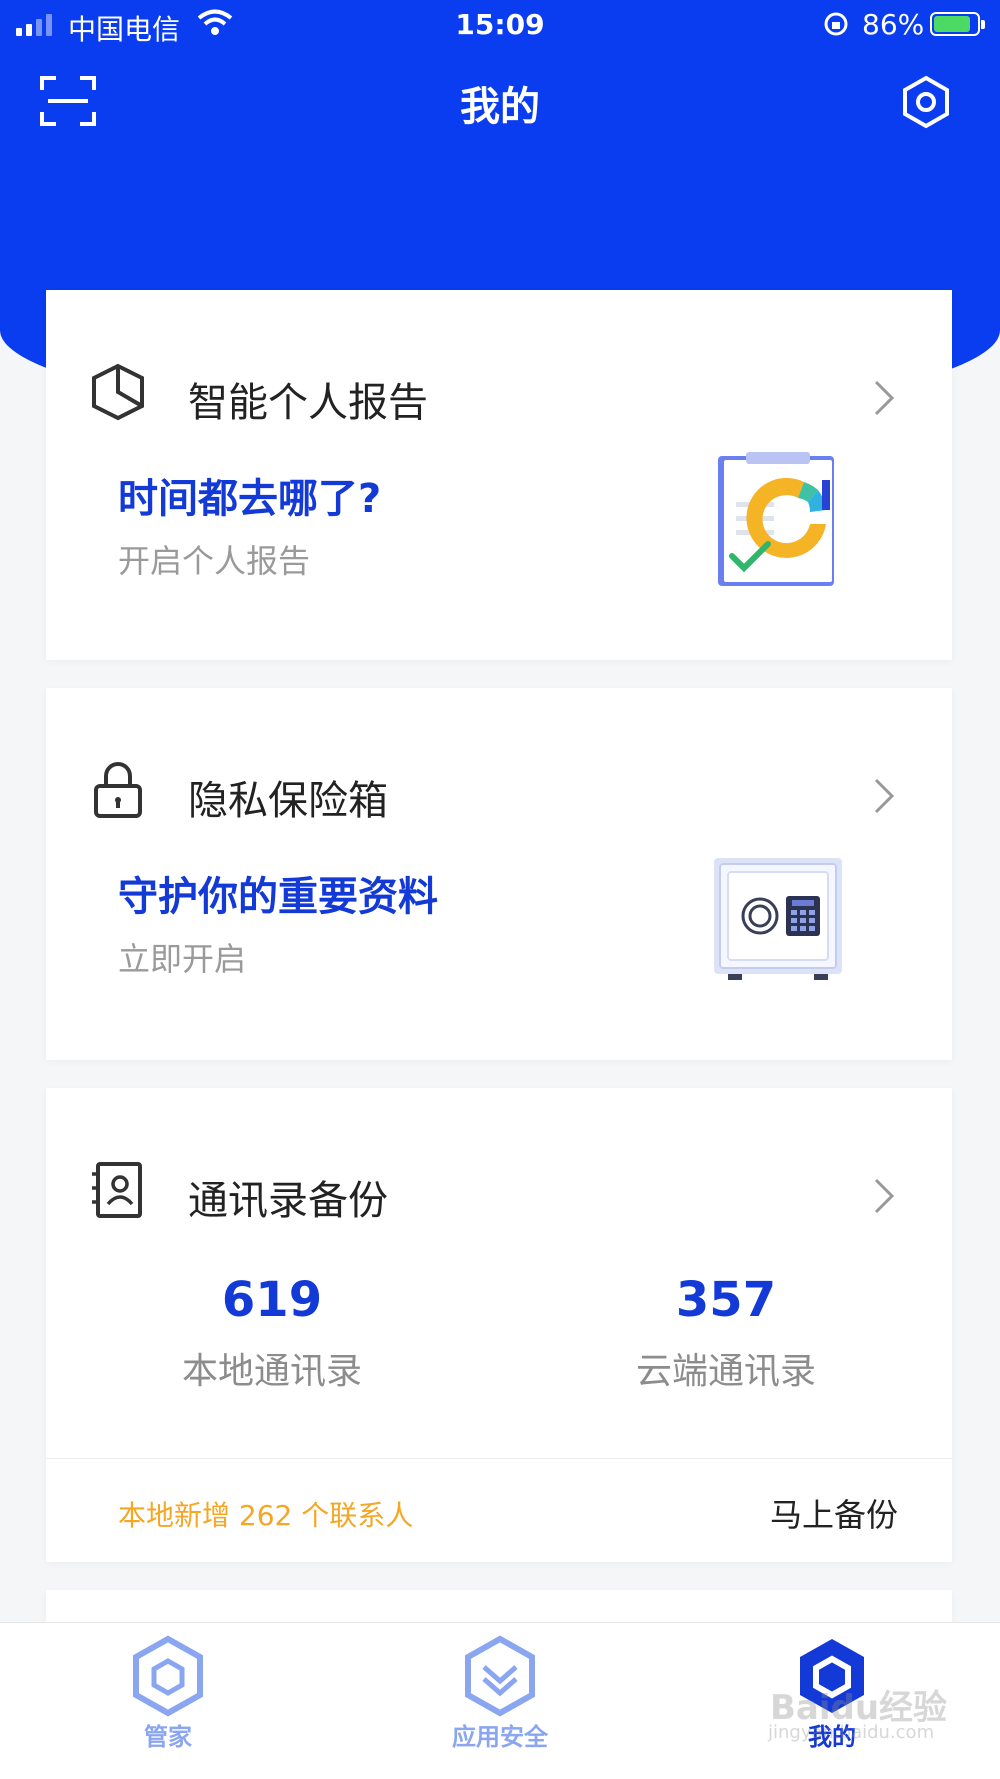 This screenshot has width=1000, height=1779. What do you see at coordinates (278, 897) in the screenshot?
I see `vault-card-headline: 守护你的重要资料` at bounding box center [278, 897].